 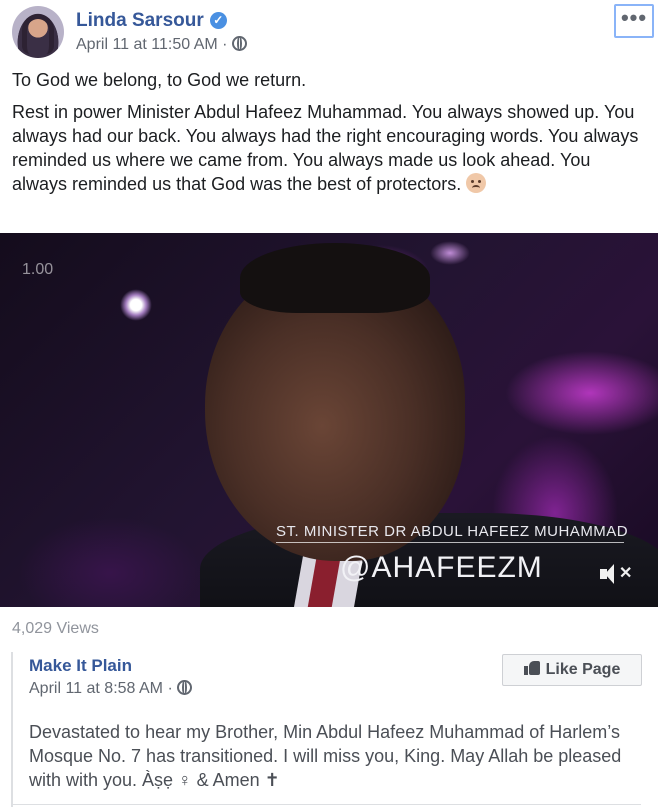 What do you see at coordinates (327, 804) in the screenshot?
I see `divider` at bounding box center [327, 804].